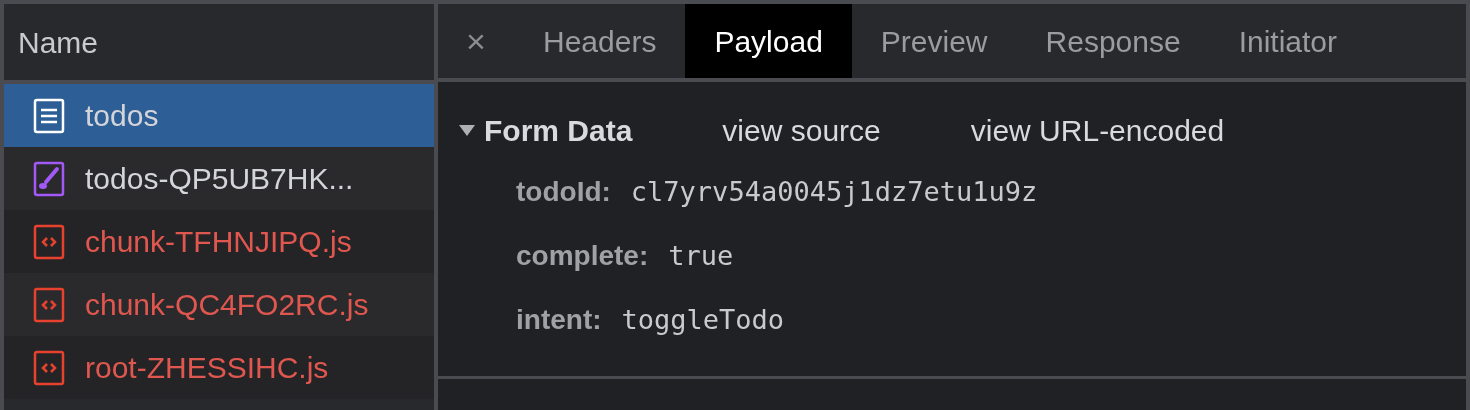 The image size is (1470, 410). Describe the element at coordinates (58, 42) in the screenshot. I see `column-header: Name` at that location.